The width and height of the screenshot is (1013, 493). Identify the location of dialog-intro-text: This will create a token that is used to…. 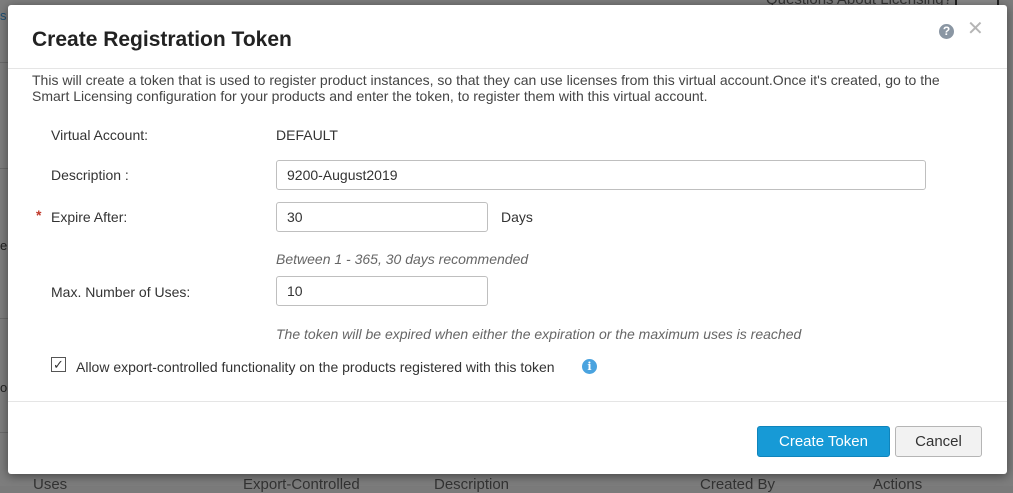
(486, 88).